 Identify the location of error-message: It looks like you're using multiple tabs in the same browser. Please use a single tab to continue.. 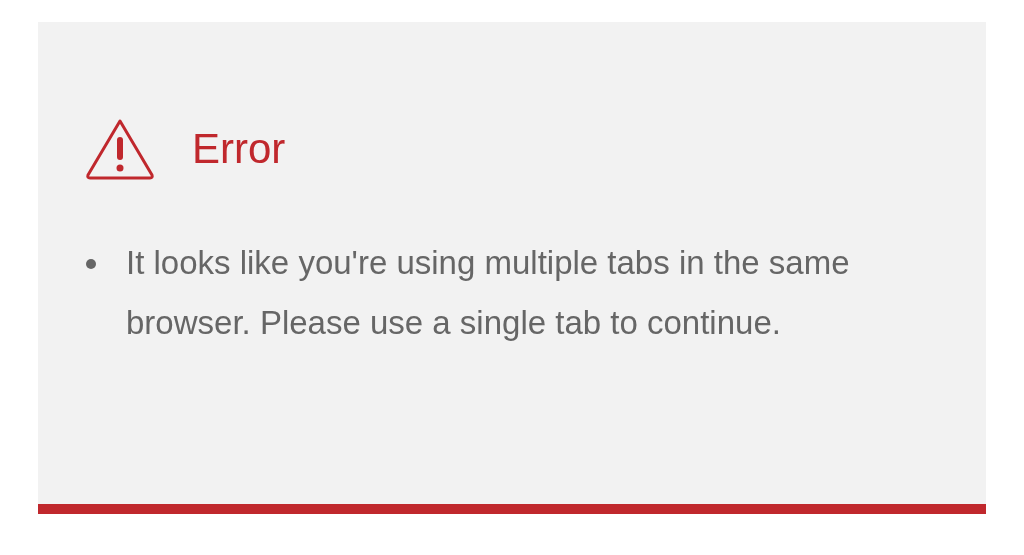
(488, 293).